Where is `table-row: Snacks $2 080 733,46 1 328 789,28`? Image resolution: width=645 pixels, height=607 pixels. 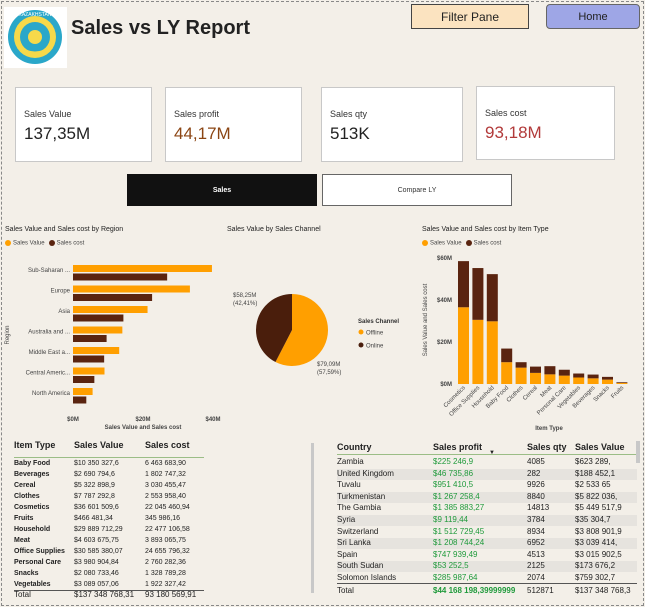
table-row: Snacks $2 080 733,46 1 328 789,28 is located at coordinates (114, 575).